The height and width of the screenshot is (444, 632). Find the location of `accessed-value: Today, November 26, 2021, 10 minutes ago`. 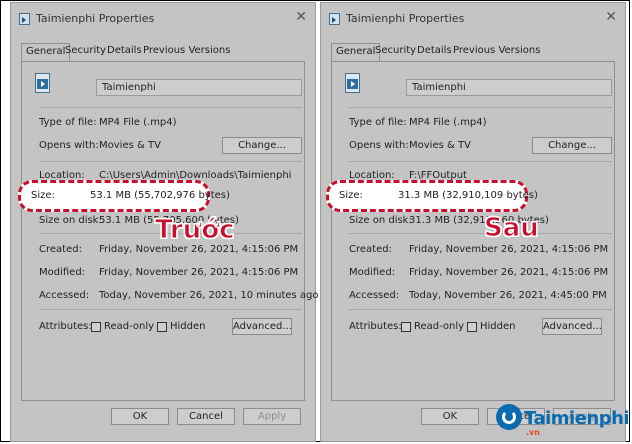

accessed-value: Today, November 26, 2021, 10 minutes ago is located at coordinates (209, 295).